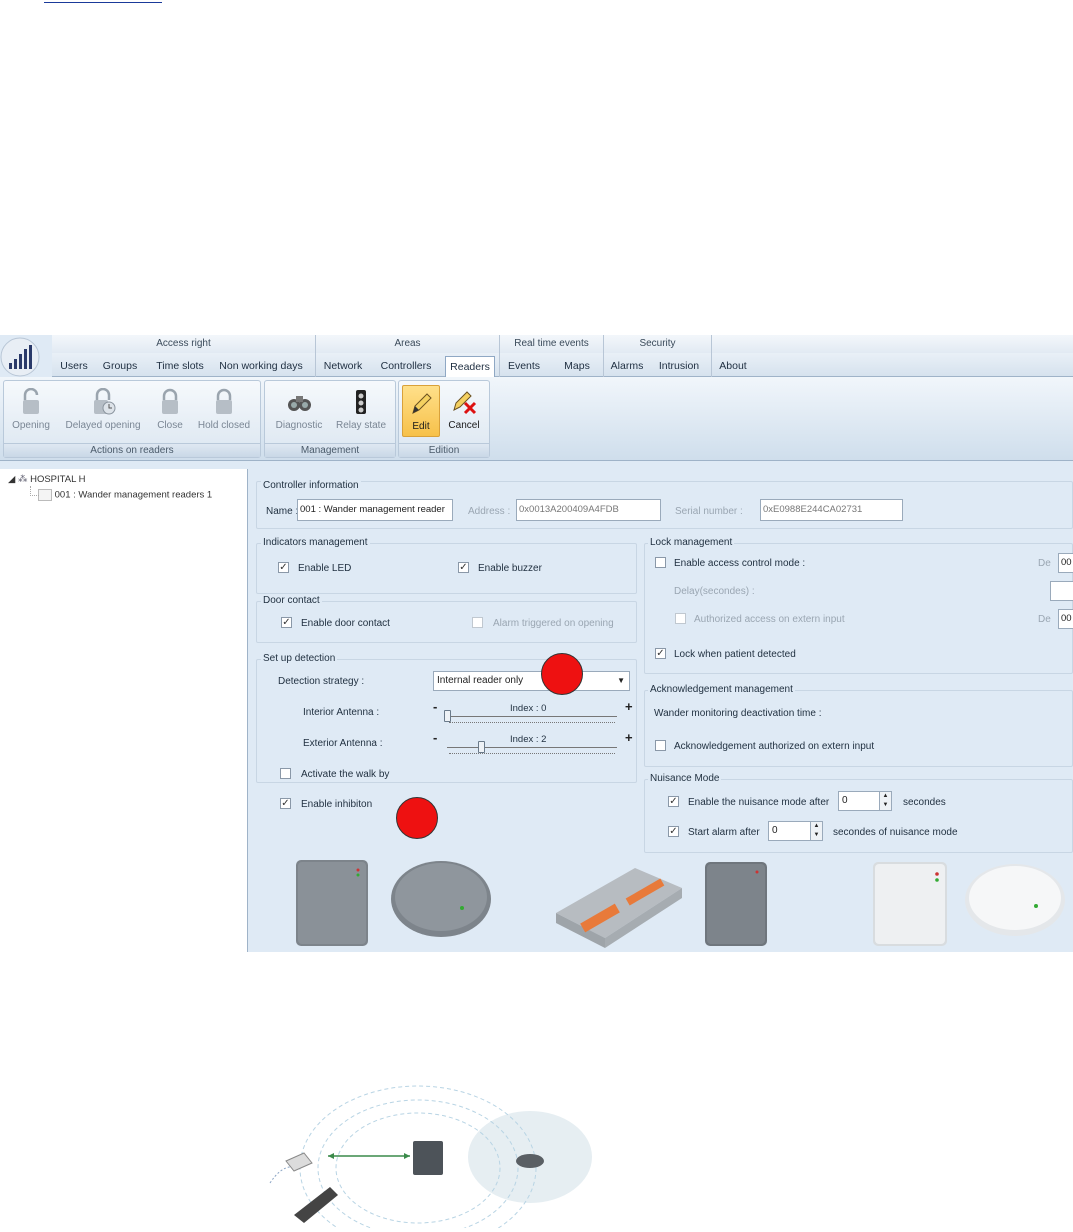 This screenshot has width=1073, height=1232. Describe the element at coordinates (435, 737) in the screenshot. I see `exterior-minus-button: -` at that location.